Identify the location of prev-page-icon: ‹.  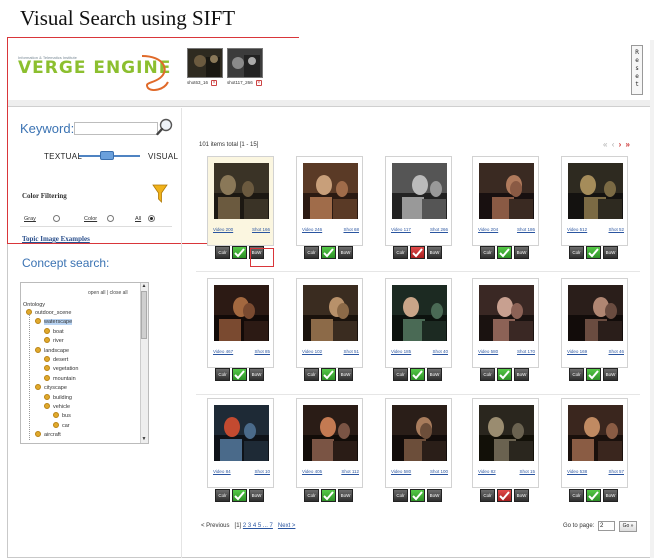
(614, 144).